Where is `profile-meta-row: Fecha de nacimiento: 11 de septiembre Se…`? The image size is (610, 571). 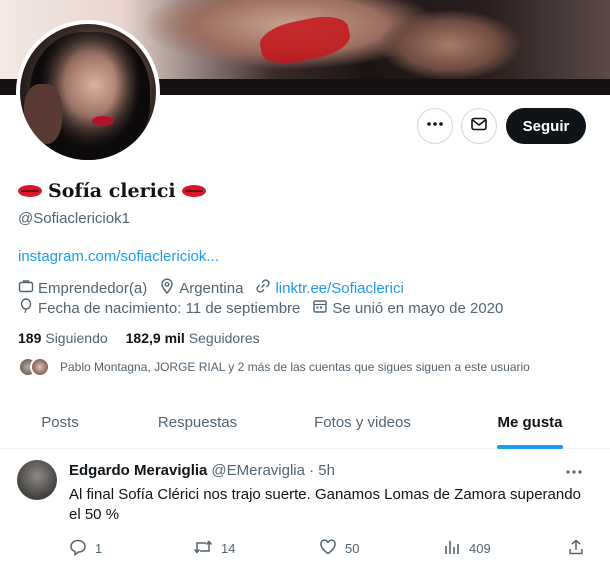 profile-meta-row: Fecha de nacimiento: 11 de septiembre Se… is located at coordinates (266, 308).